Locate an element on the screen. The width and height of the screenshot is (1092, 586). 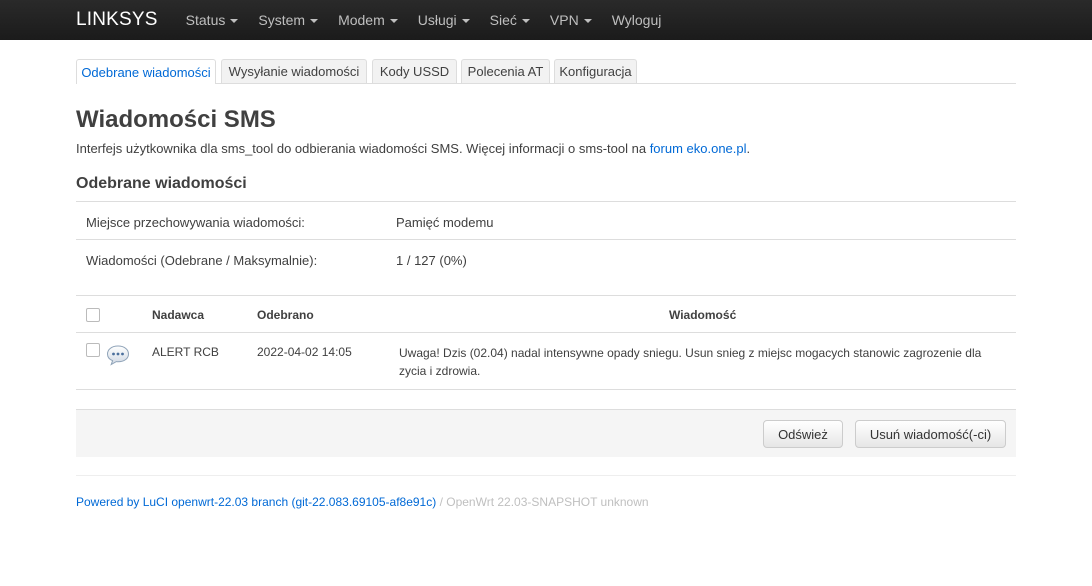
footer-divider is located at coordinates (546, 475).